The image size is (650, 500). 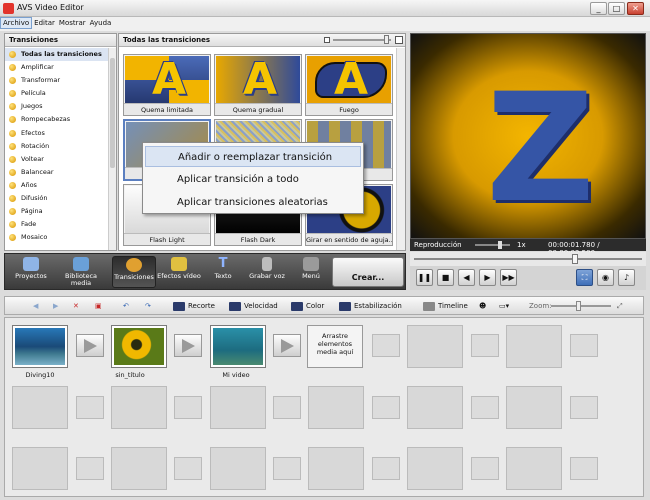 What do you see at coordinates (253, 306) in the screenshot?
I see `speed-button: Velocidad` at bounding box center [253, 306].